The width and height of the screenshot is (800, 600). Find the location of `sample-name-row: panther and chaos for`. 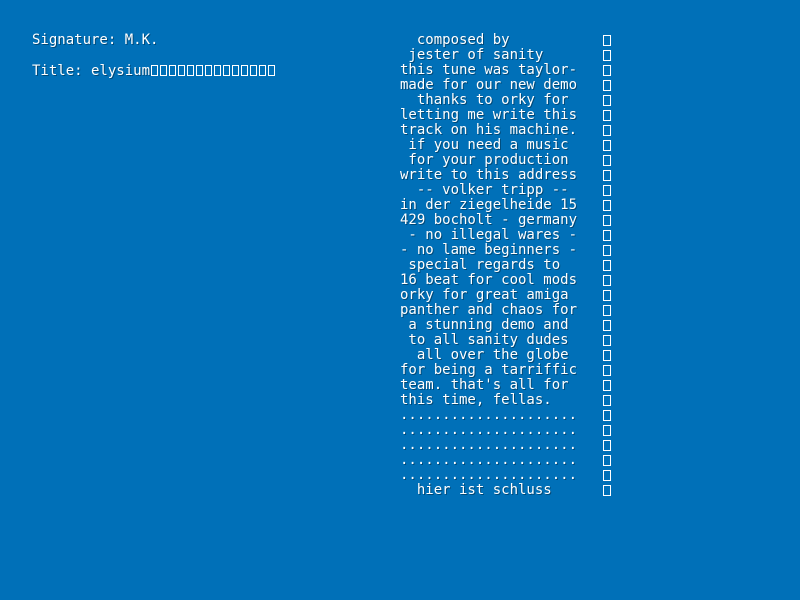

sample-name-row: panther and chaos for is located at coordinates (505, 310).